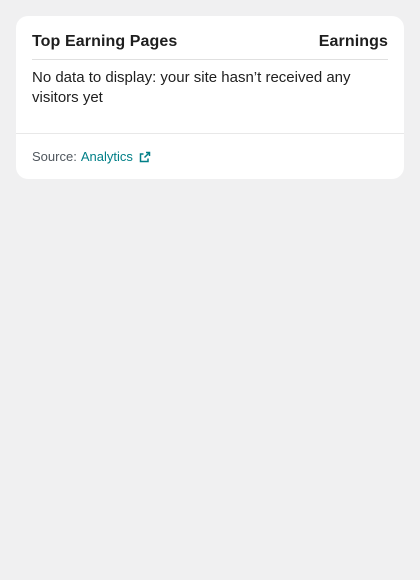  I want to click on card-title: Top Earning Pages, so click(105, 41).